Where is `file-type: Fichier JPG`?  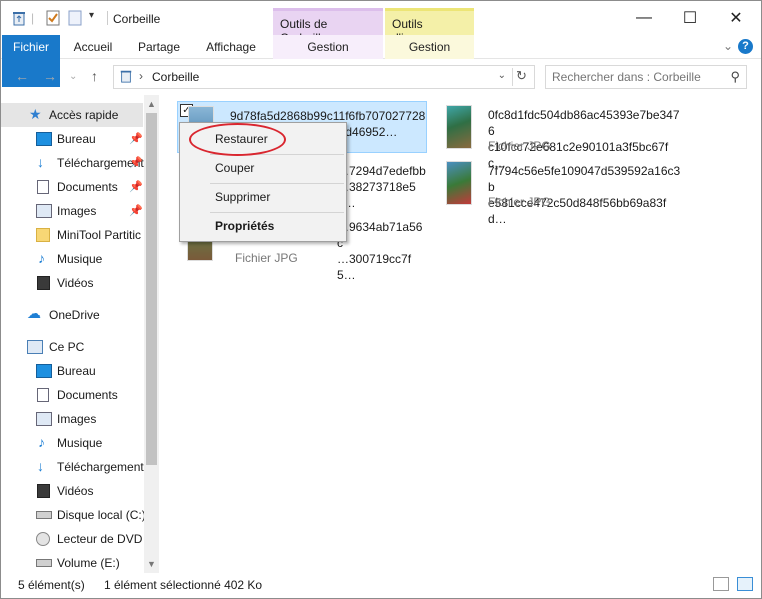
file-type: Fichier JPG is located at coordinates (519, 146).